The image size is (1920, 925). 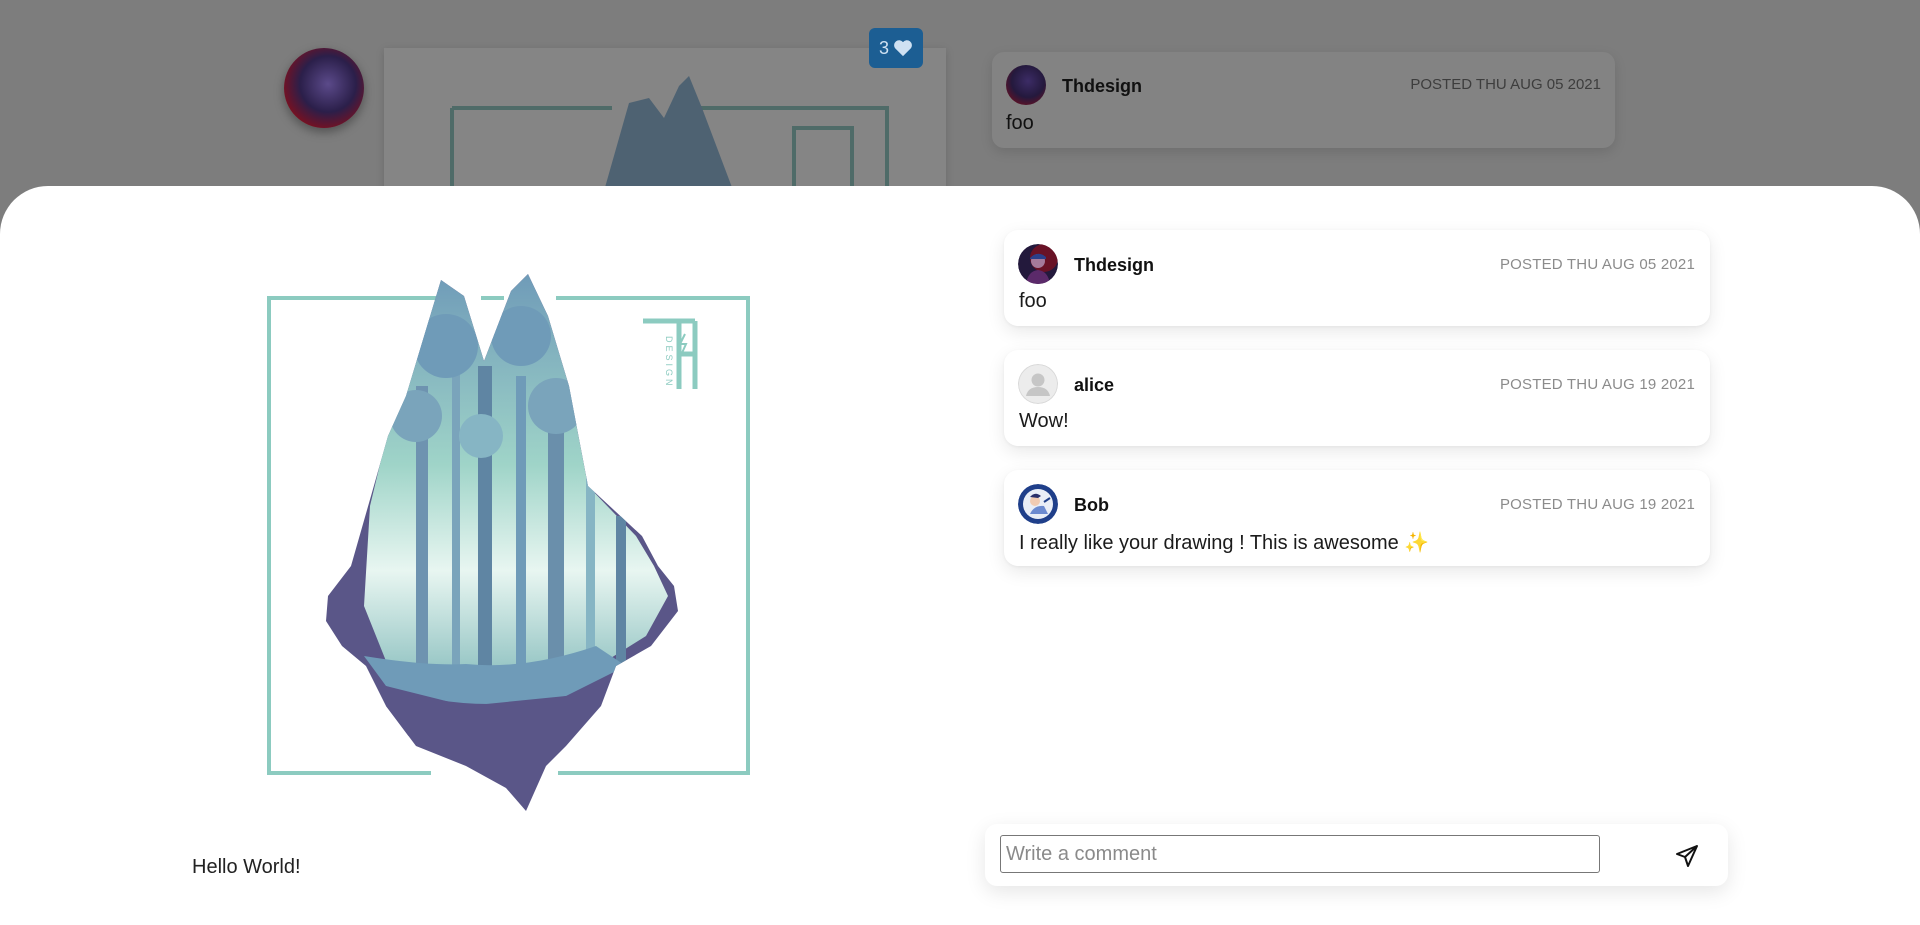 I want to click on heart-icon, so click(x=903, y=48).